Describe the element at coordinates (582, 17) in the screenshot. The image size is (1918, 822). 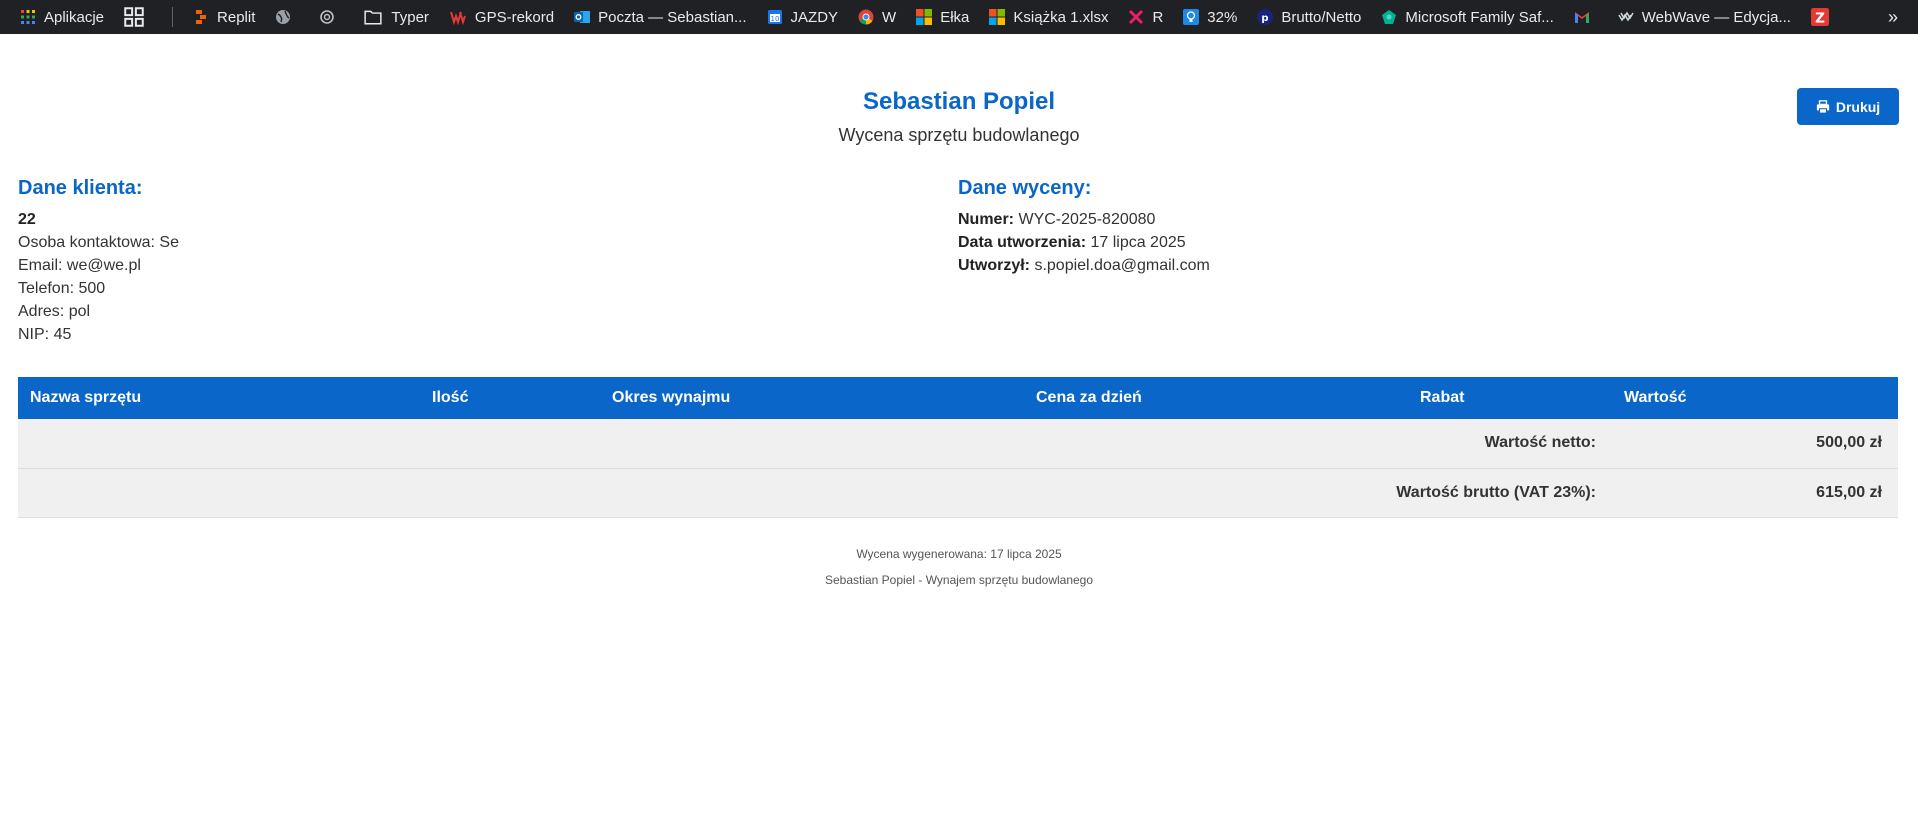
I see `outlook-icon` at that location.